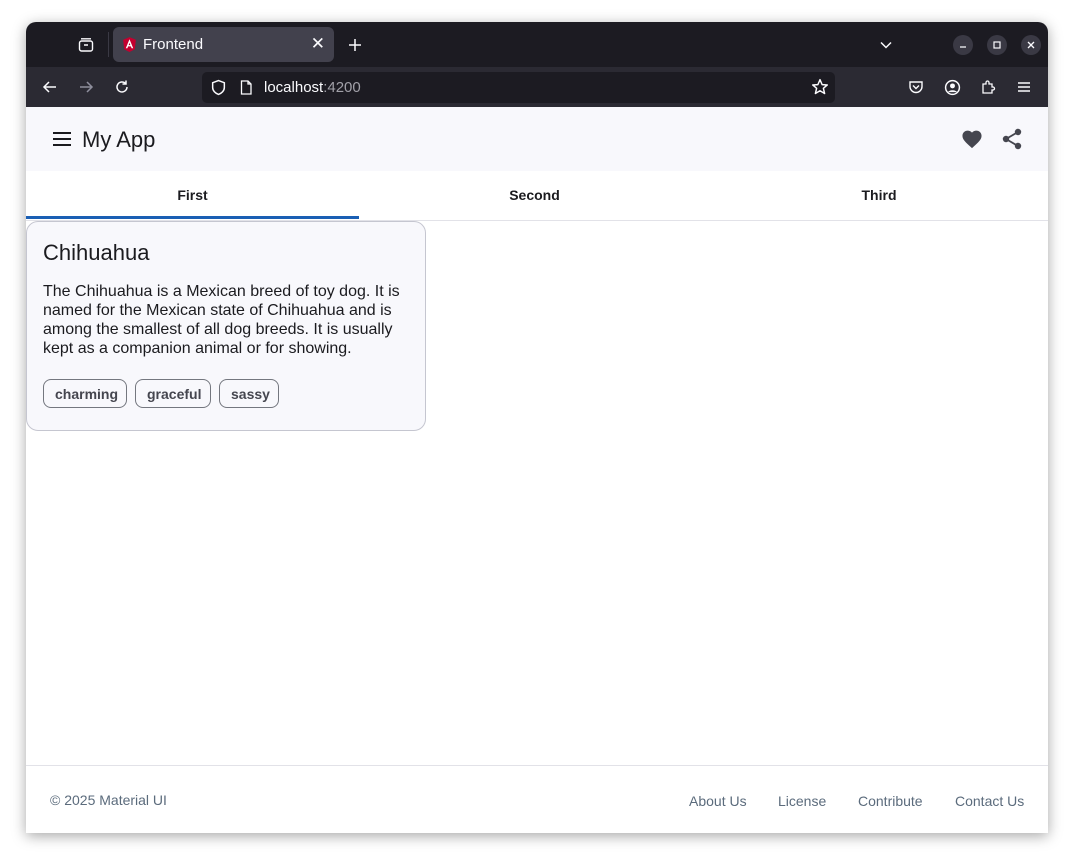 Image resolution: width=1074 pixels, height=862 pixels. What do you see at coordinates (96, 252) in the screenshot?
I see `card-title: Chihuahua` at bounding box center [96, 252].